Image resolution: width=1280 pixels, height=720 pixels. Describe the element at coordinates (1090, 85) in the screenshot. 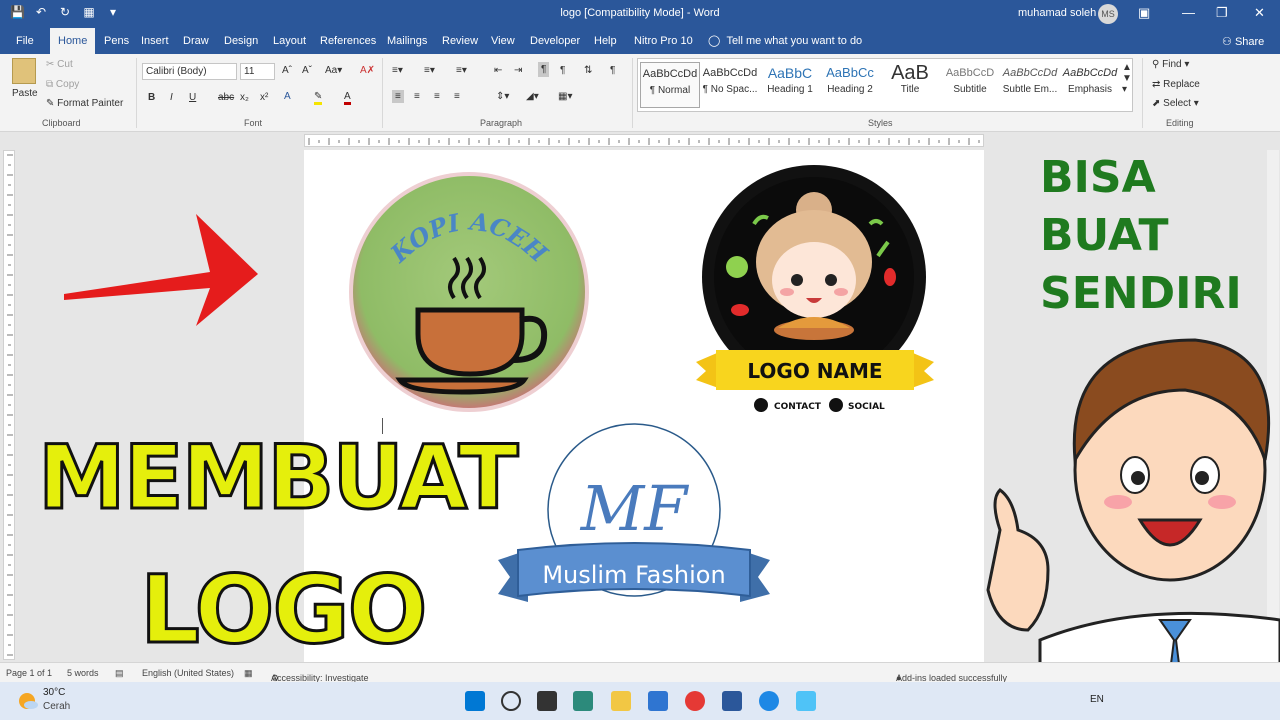

I see `style-emphasis: AaBbCcDd Emphasis` at that location.